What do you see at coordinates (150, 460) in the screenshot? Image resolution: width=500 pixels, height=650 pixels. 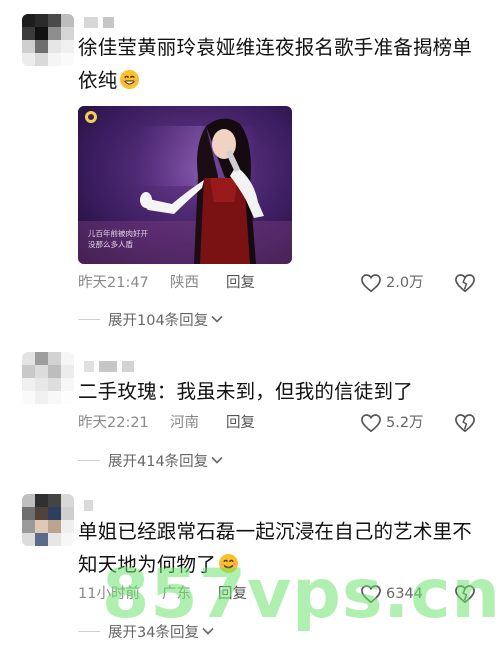 I see `expand-replies-button: 展开414条回复` at bounding box center [150, 460].